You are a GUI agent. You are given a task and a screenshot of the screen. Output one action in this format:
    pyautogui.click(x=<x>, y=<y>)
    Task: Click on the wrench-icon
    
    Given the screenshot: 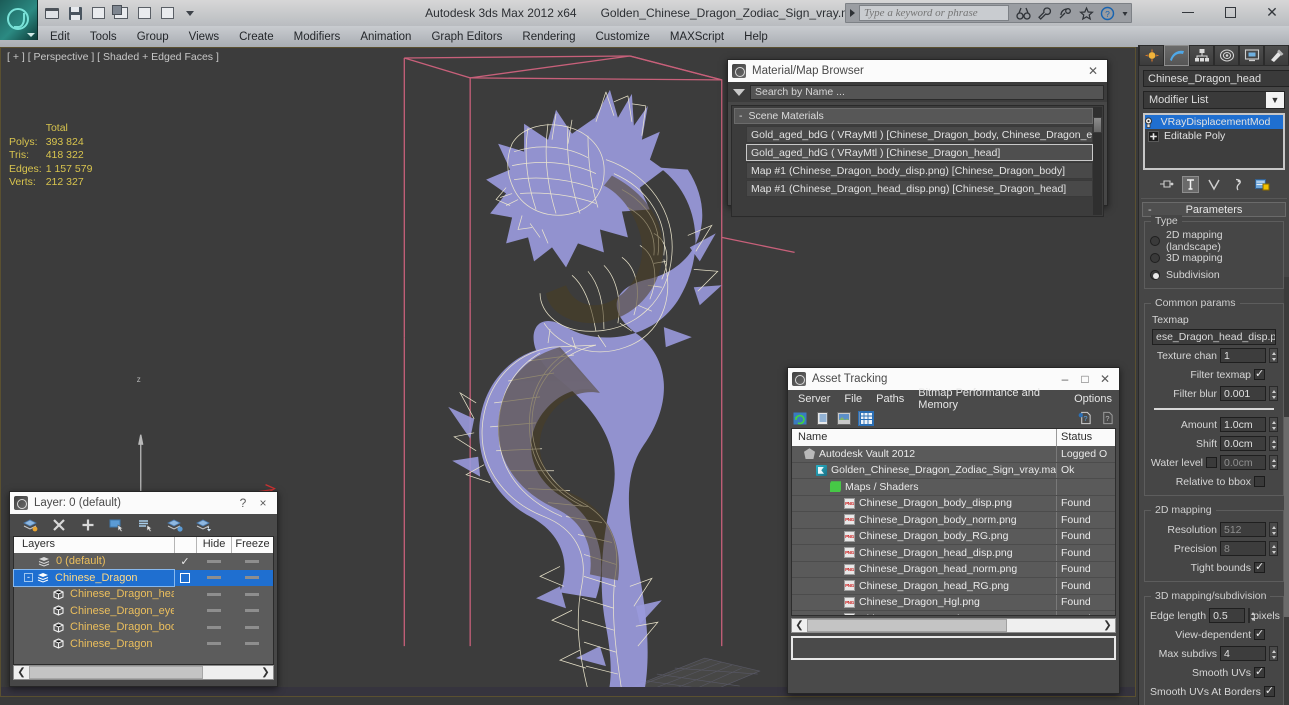 What is the action you would take?
    pyautogui.click(x=1044, y=13)
    